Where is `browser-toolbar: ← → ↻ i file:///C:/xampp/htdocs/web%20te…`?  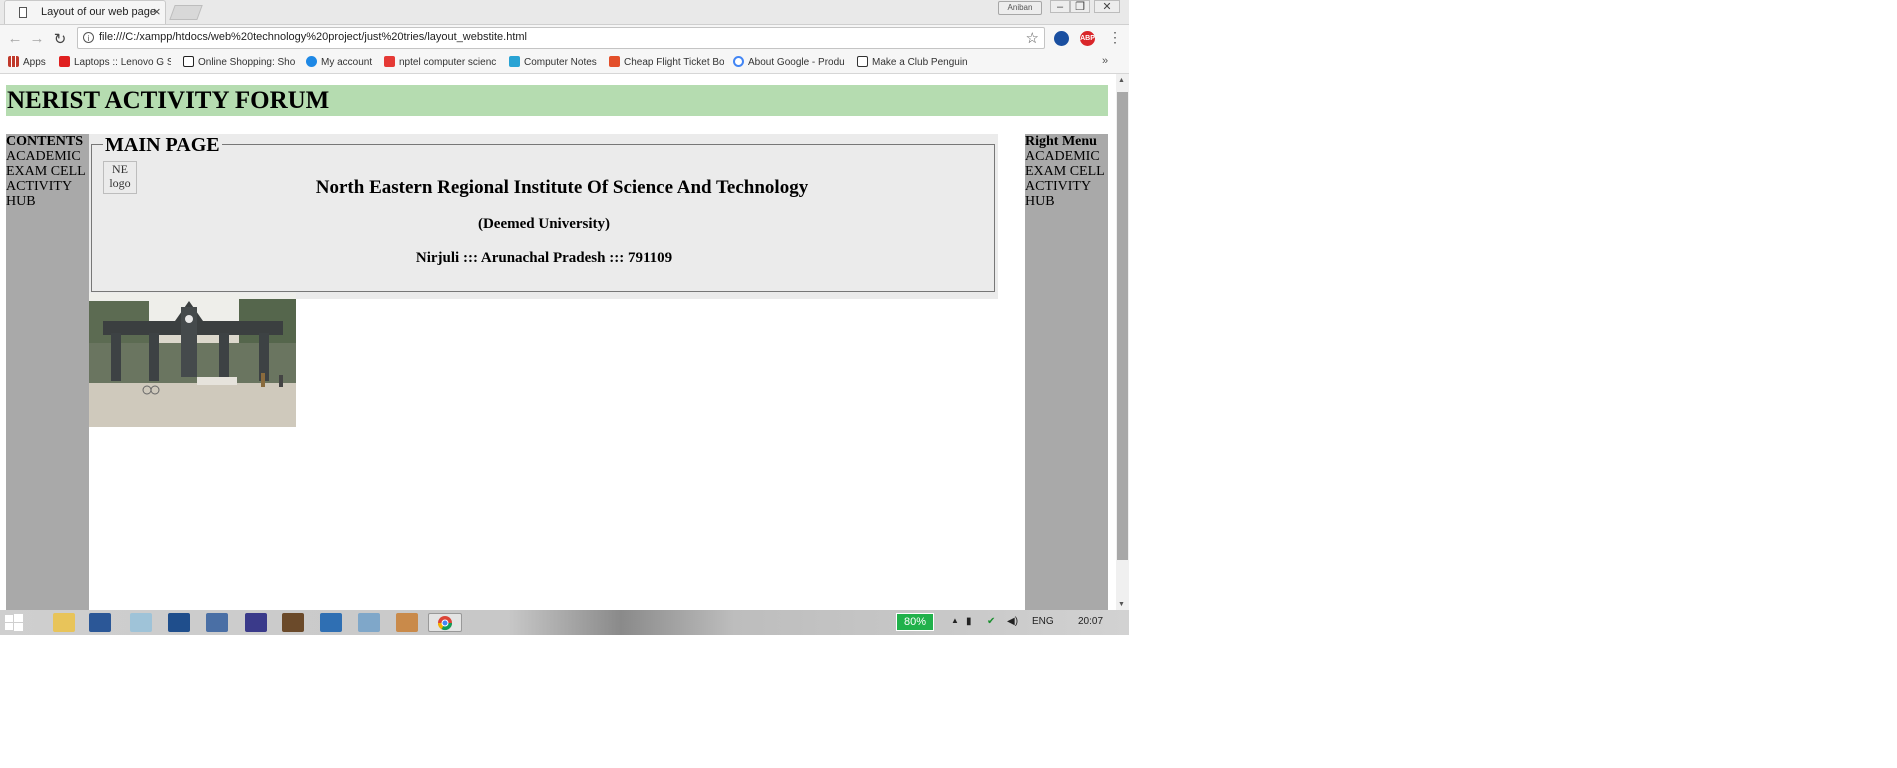
browser-toolbar: ← → ↻ i file:///C:/xampp/htdocs/web%20te… is located at coordinates (564, 39).